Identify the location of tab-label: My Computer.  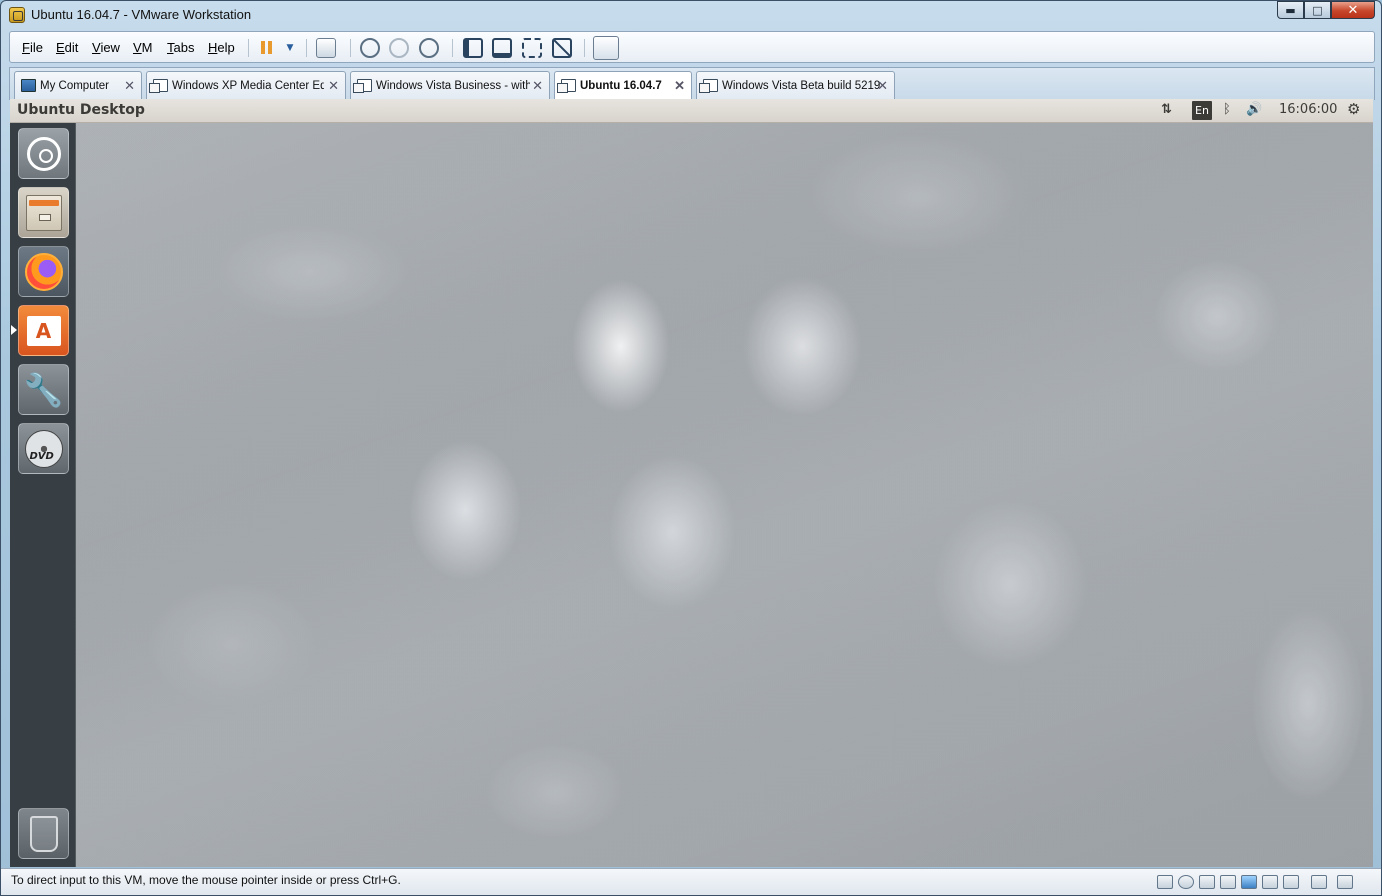
(75, 86).